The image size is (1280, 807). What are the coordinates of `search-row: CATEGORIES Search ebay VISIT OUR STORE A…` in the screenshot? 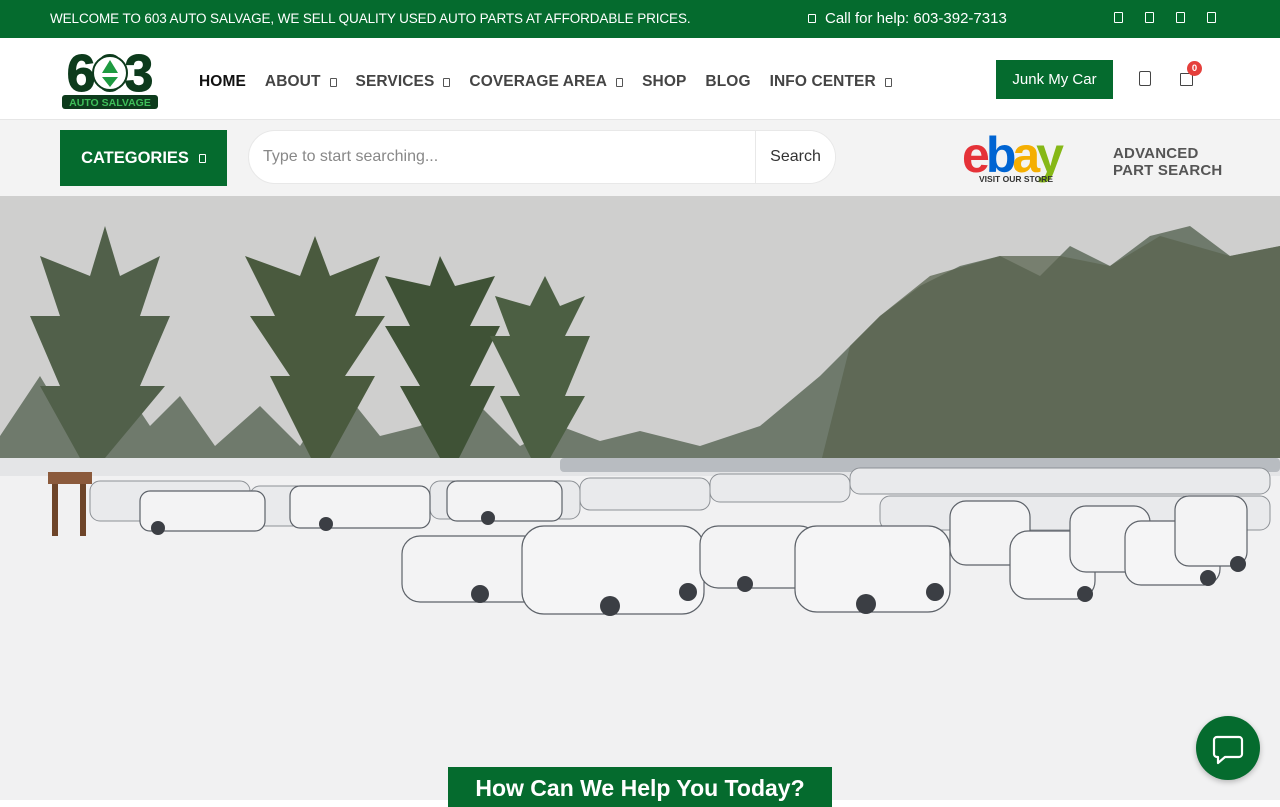 It's located at (640, 158).